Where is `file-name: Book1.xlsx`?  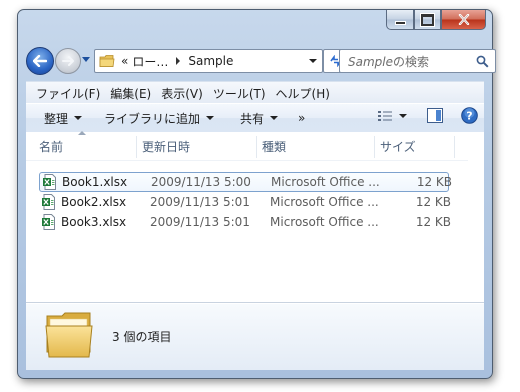
file-name: Book1.xlsx is located at coordinates (95, 182).